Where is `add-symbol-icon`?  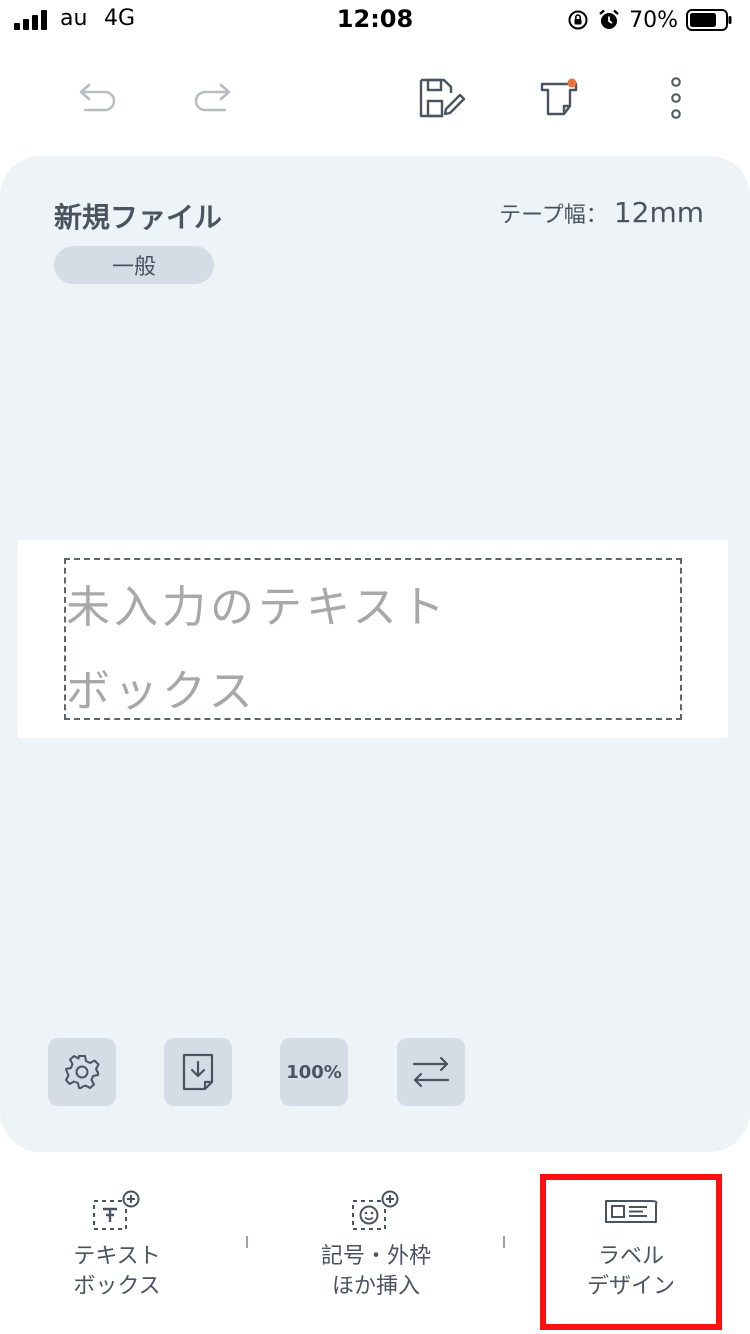 add-symbol-icon is located at coordinates (375, 1210).